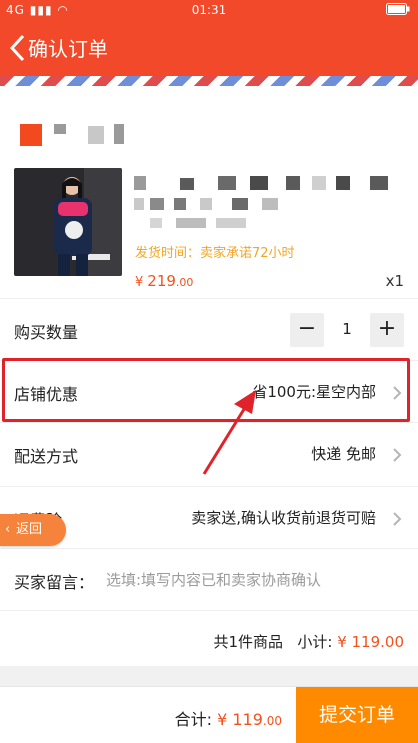 The height and width of the screenshot is (743, 418). What do you see at coordinates (343, 454) in the screenshot?
I see `delivery-method-value: 快递 免邮` at bounding box center [343, 454].